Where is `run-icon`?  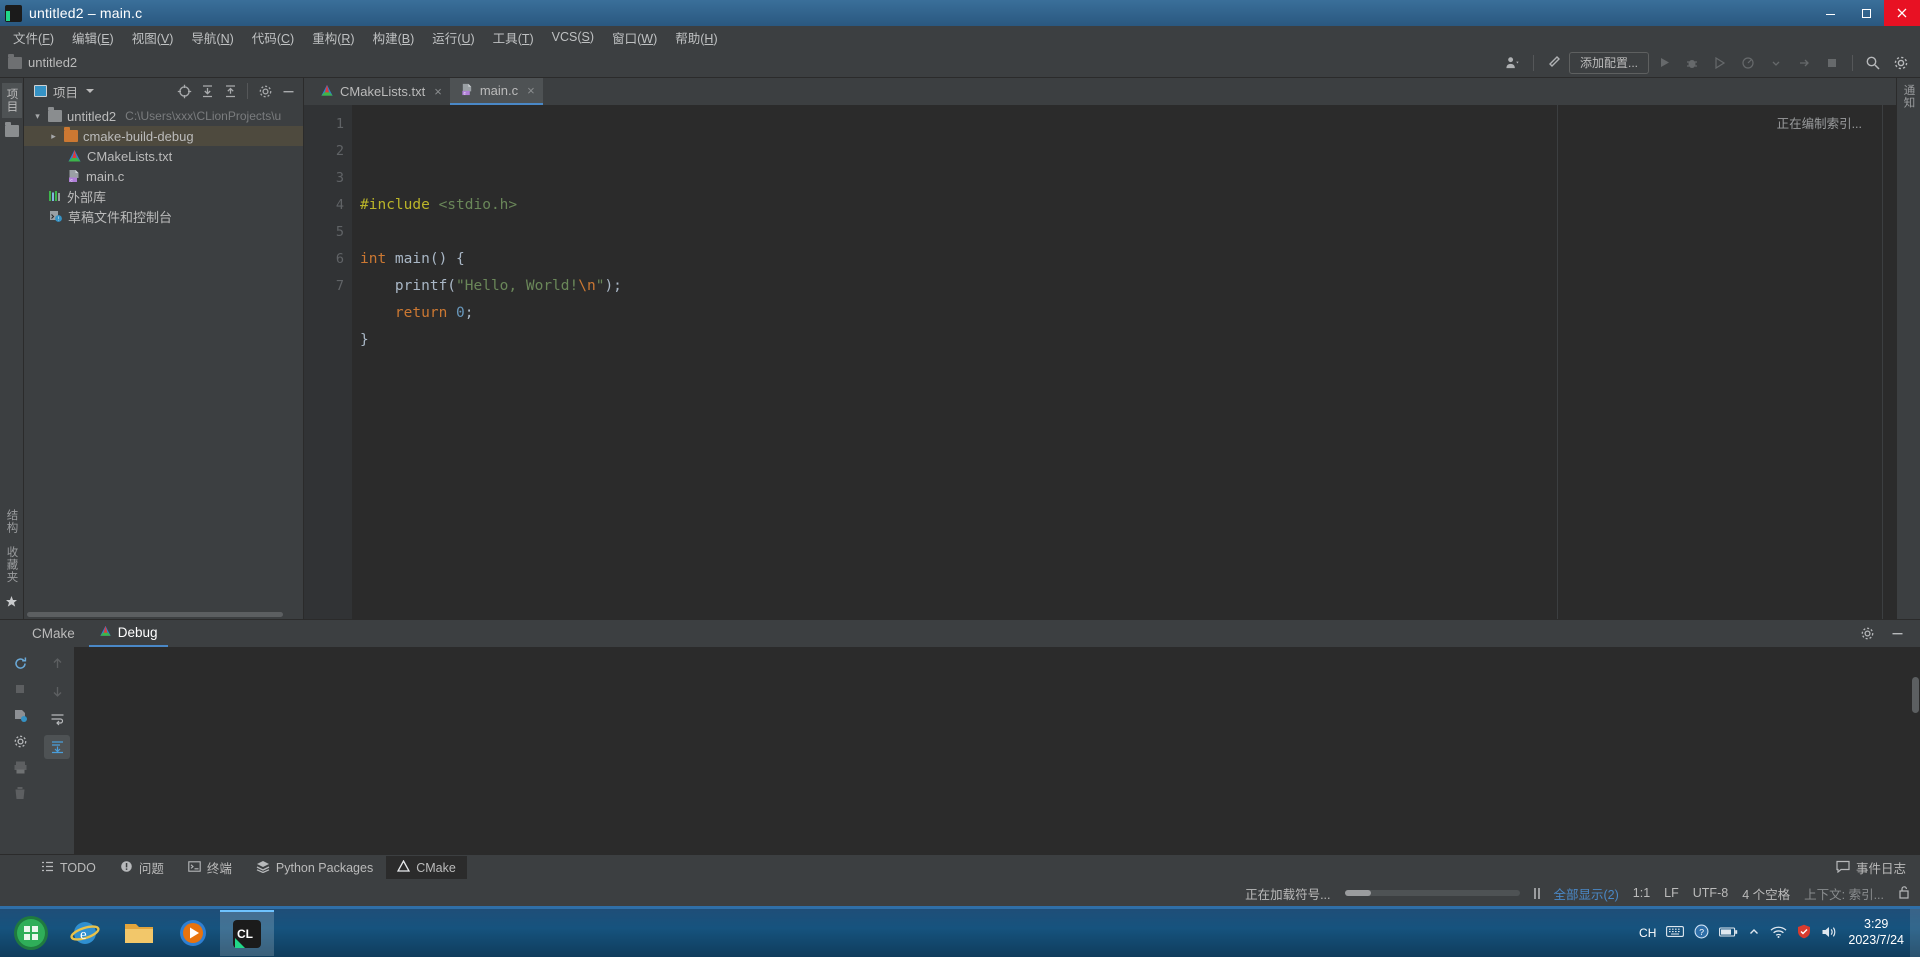 run-icon is located at coordinates (1664, 63).